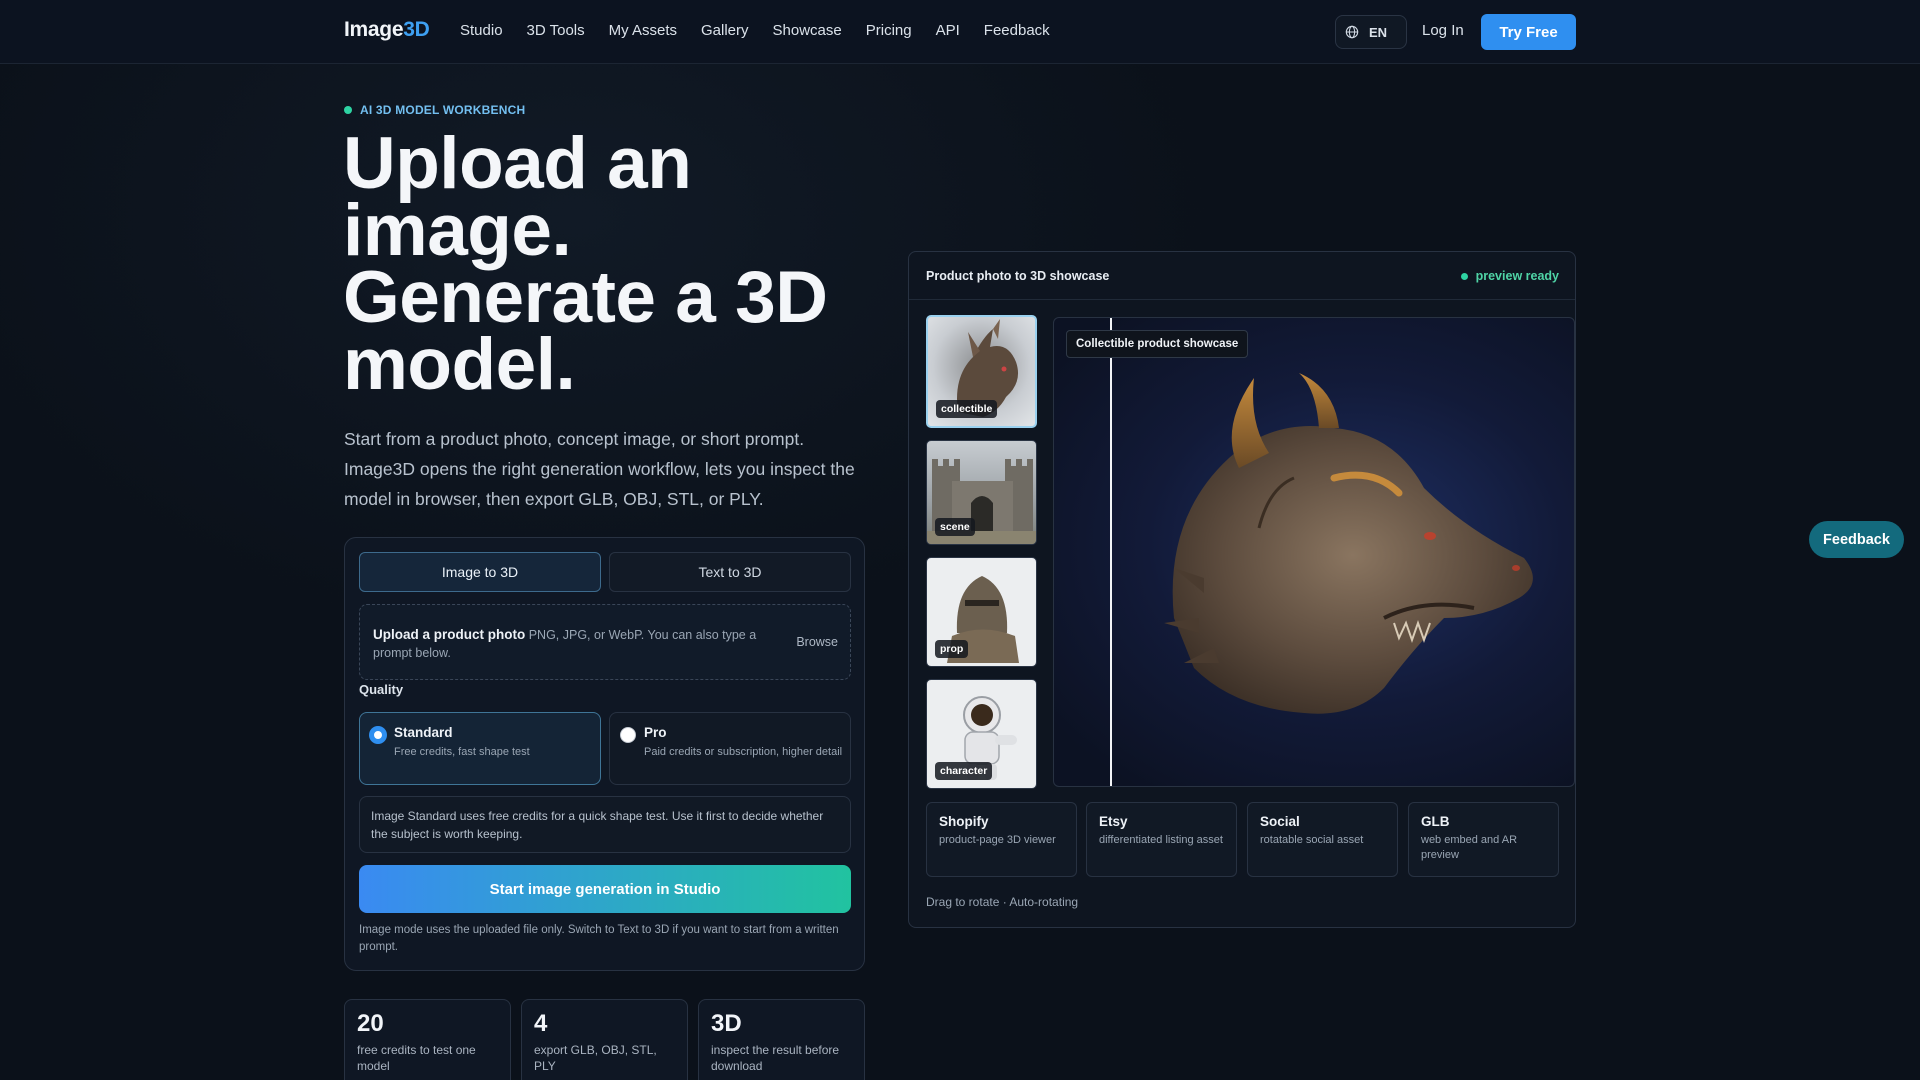 The width and height of the screenshot is (1920, 1080). Describe the element at coordinates (1517, 276) in the screenshot. I see `status-text: preview ready` at that location.